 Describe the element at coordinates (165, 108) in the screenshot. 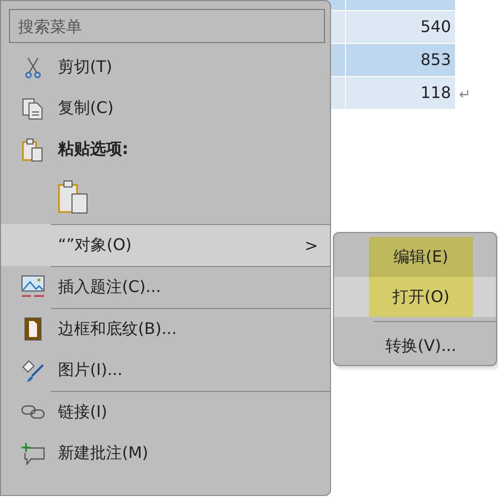

I see `menu-item: 复制(C)` at that location.